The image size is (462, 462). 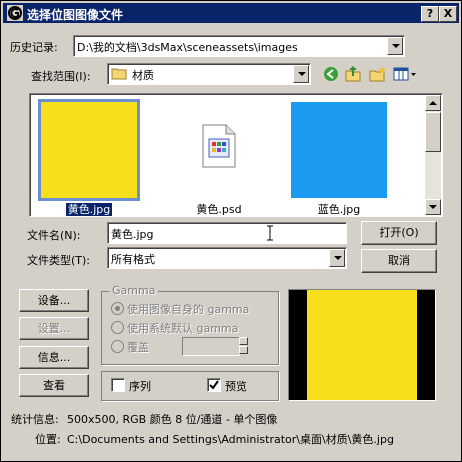 I want to click on close-button: X, so click(x=448, y=14).